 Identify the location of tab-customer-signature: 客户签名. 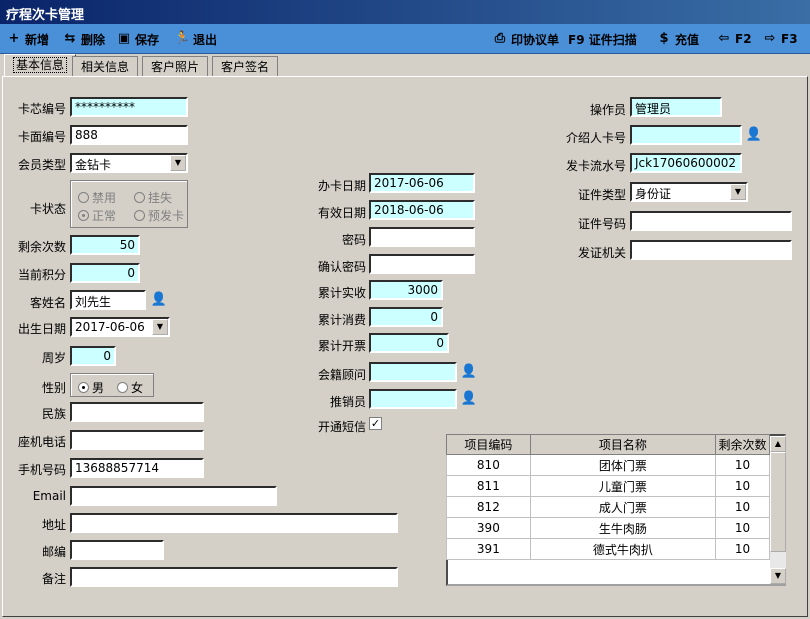
(245, 66).